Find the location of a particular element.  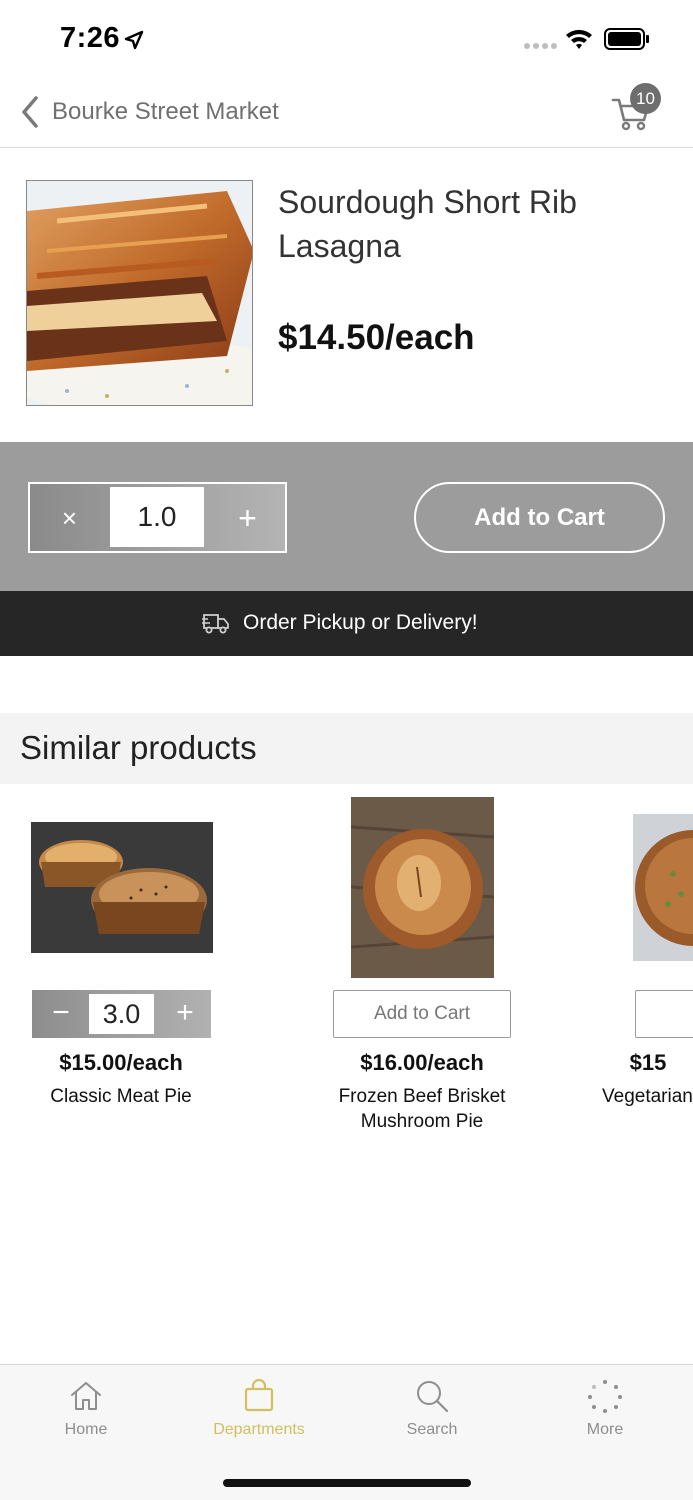

status-time: 7:26 is located at coordinates (90, 38).